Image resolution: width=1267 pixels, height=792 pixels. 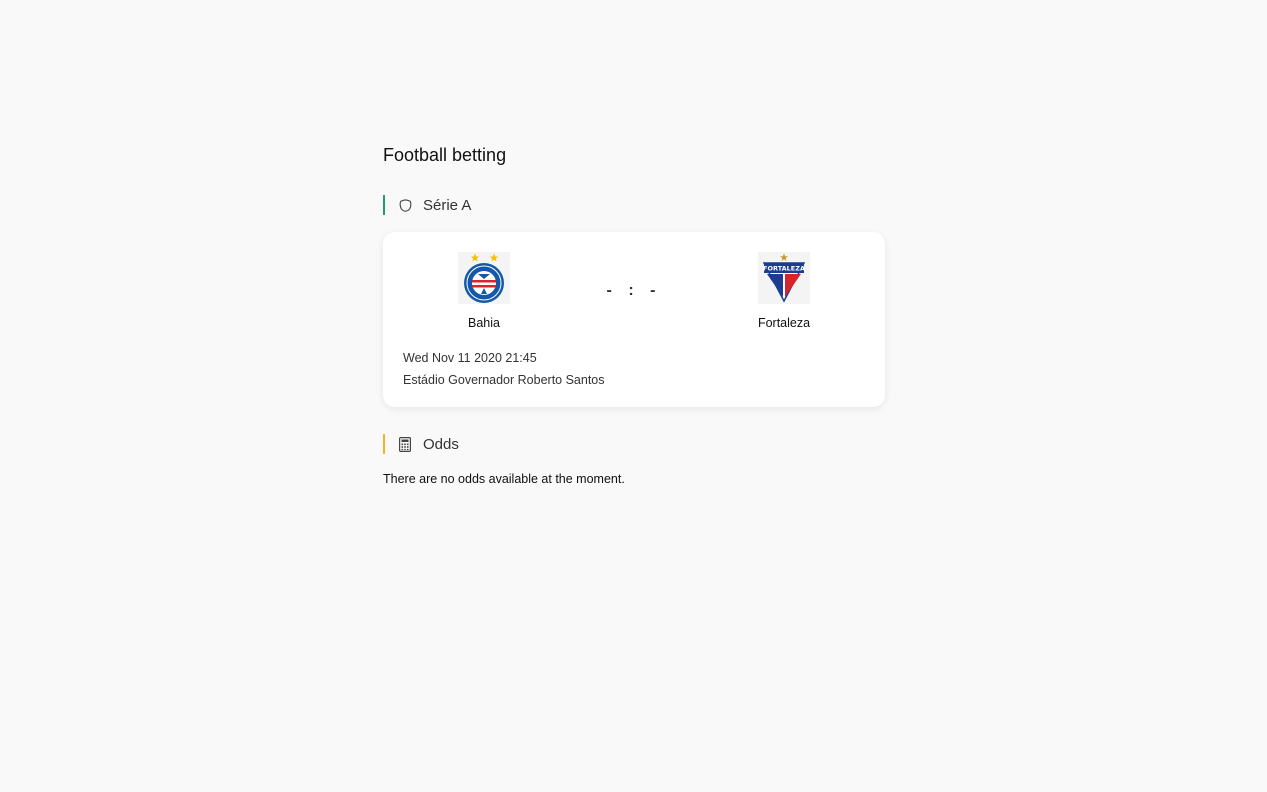 I want to click on svg-text: FORTALEZA, so click(x=784, y=269).